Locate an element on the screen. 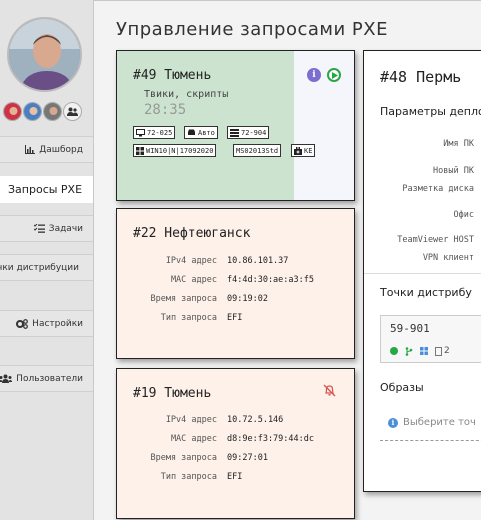 The image size is (481, 520). tag-kit: KE is located at coordinates (303, 150).